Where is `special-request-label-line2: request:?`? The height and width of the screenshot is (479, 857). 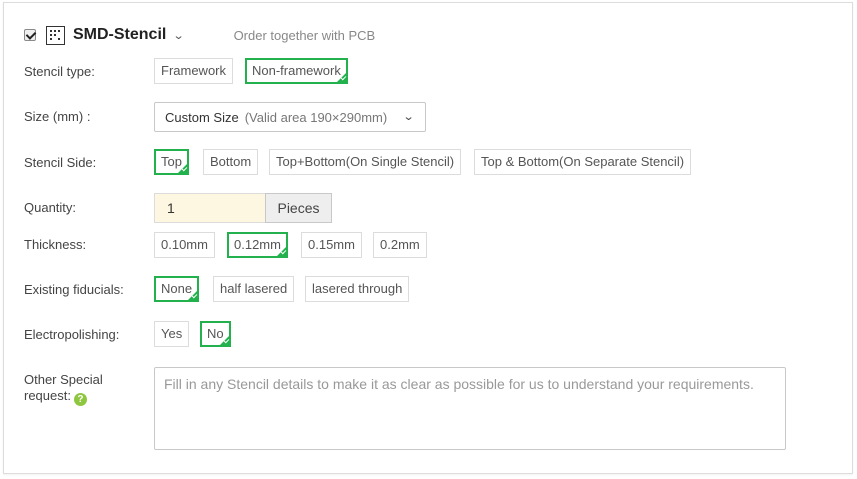 special-request-label-line2: request:? is located at coordinates (63, 397).